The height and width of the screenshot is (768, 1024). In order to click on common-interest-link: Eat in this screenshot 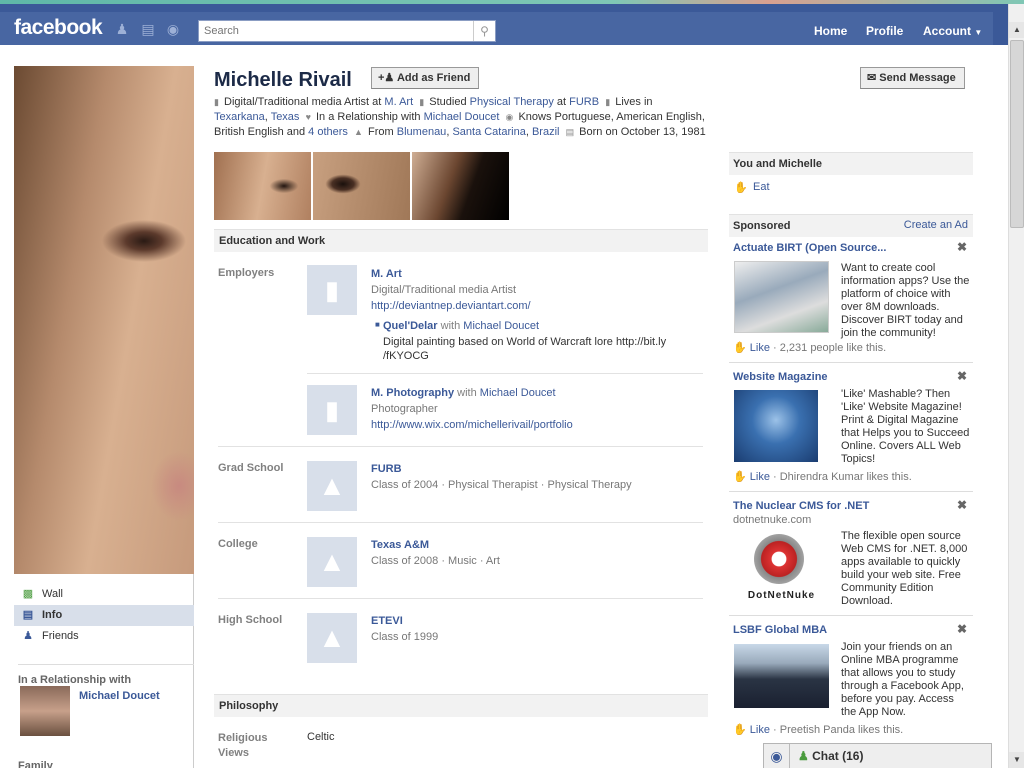, I will do `click(761, 187)`.